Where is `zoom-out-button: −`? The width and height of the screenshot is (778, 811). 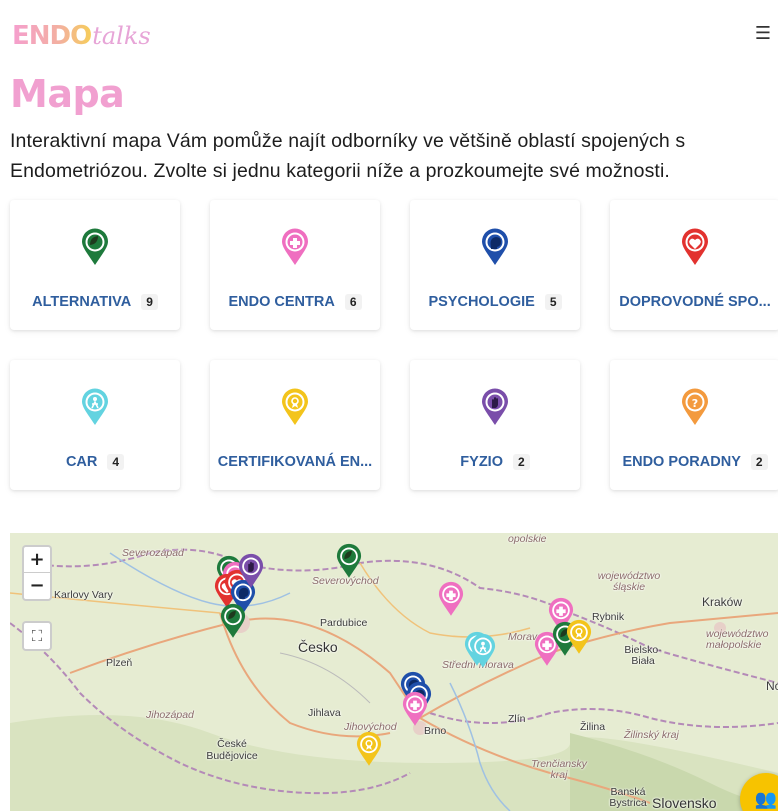 zoom-out-button: − is located at coordinates (37, 586).